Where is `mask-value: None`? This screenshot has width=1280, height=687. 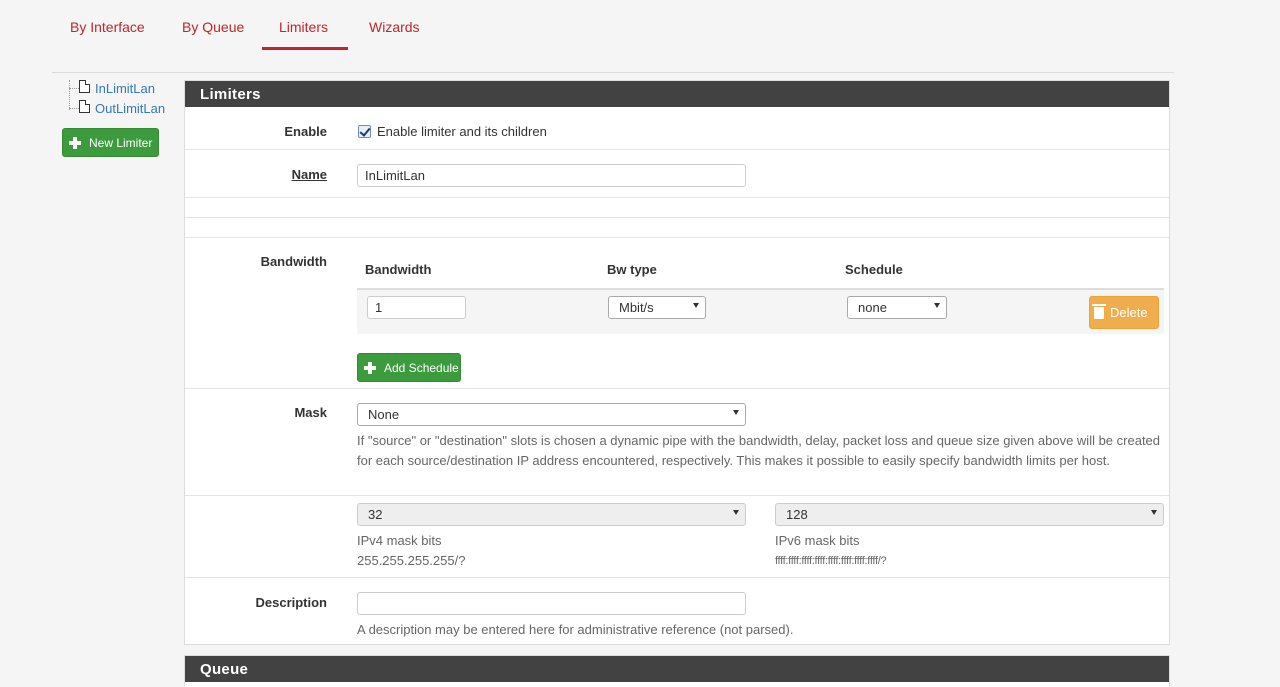 mask-value: None is located at coordinates (384, 414).